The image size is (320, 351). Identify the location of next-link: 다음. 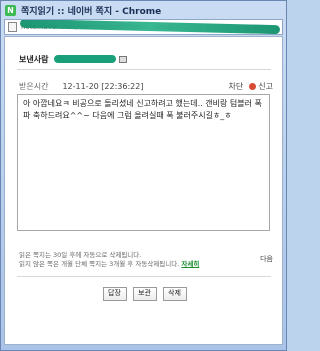
(266, 259).